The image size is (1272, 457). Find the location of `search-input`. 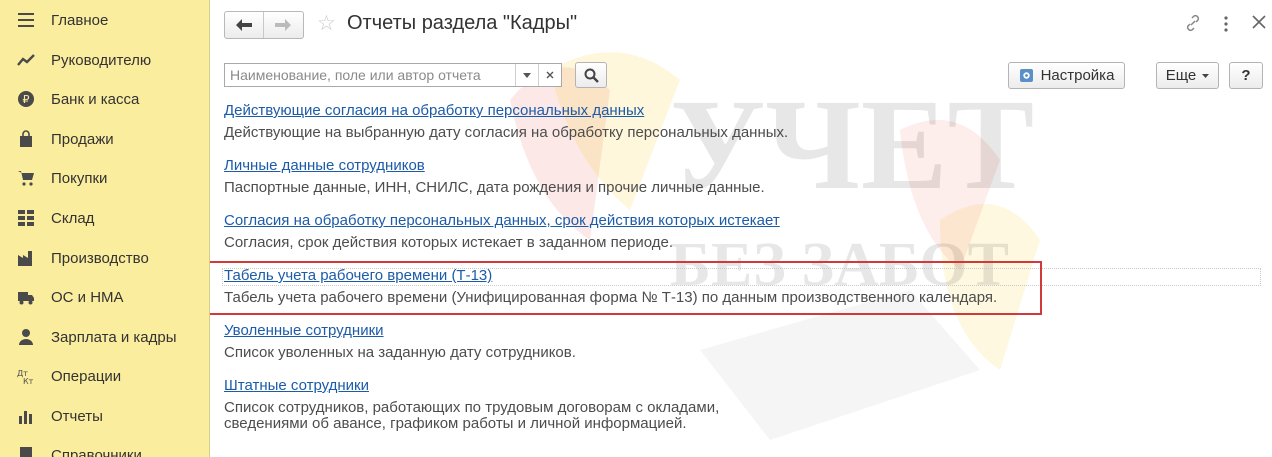

search-input is located at coordinates (370, 75).